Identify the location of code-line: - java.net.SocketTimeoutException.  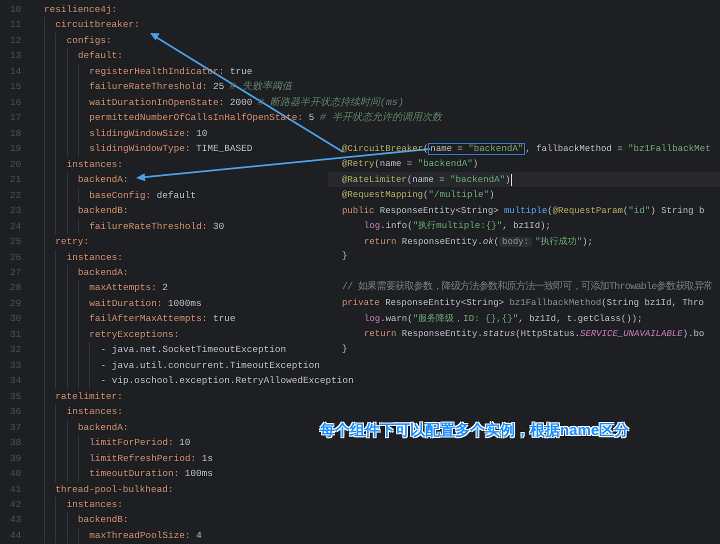
(193, 350).